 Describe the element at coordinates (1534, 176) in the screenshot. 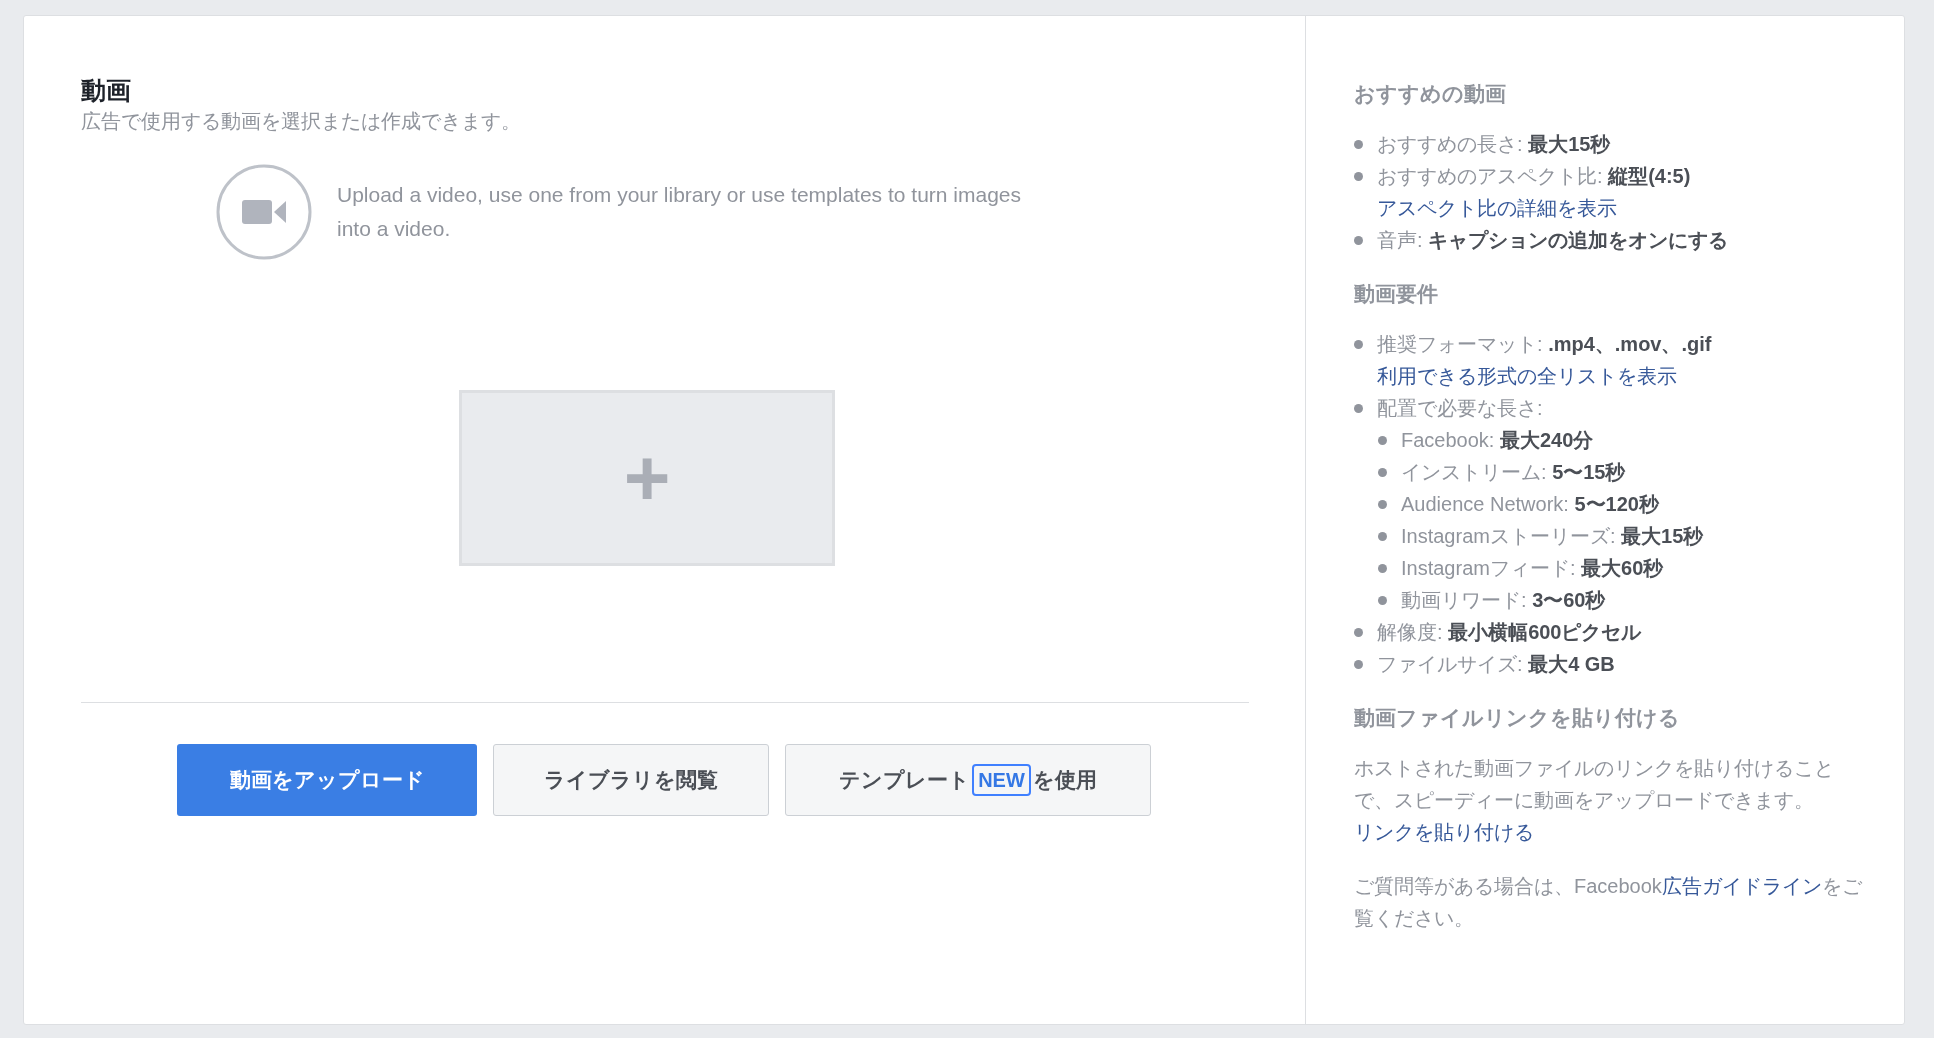

I see `list-item-text: おすすめのアスペクト比: 縦型(4:5)` at that location.